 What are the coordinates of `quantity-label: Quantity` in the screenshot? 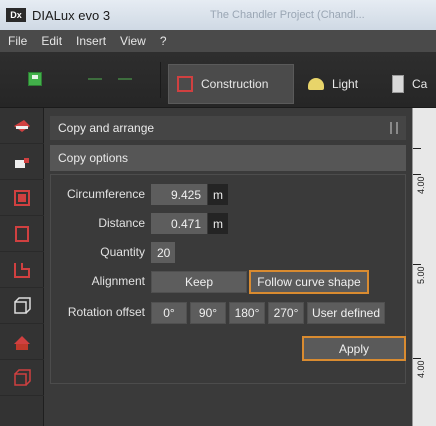 It's located at (122, 252).